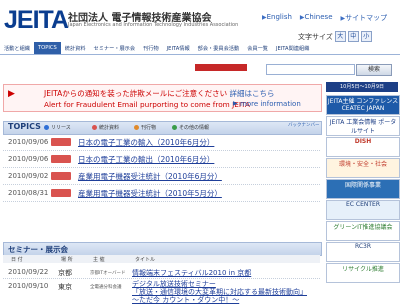 The height and width of the screenshot is (305, 400). I want to click on nav-item: 刊行物, so click(151, 48).